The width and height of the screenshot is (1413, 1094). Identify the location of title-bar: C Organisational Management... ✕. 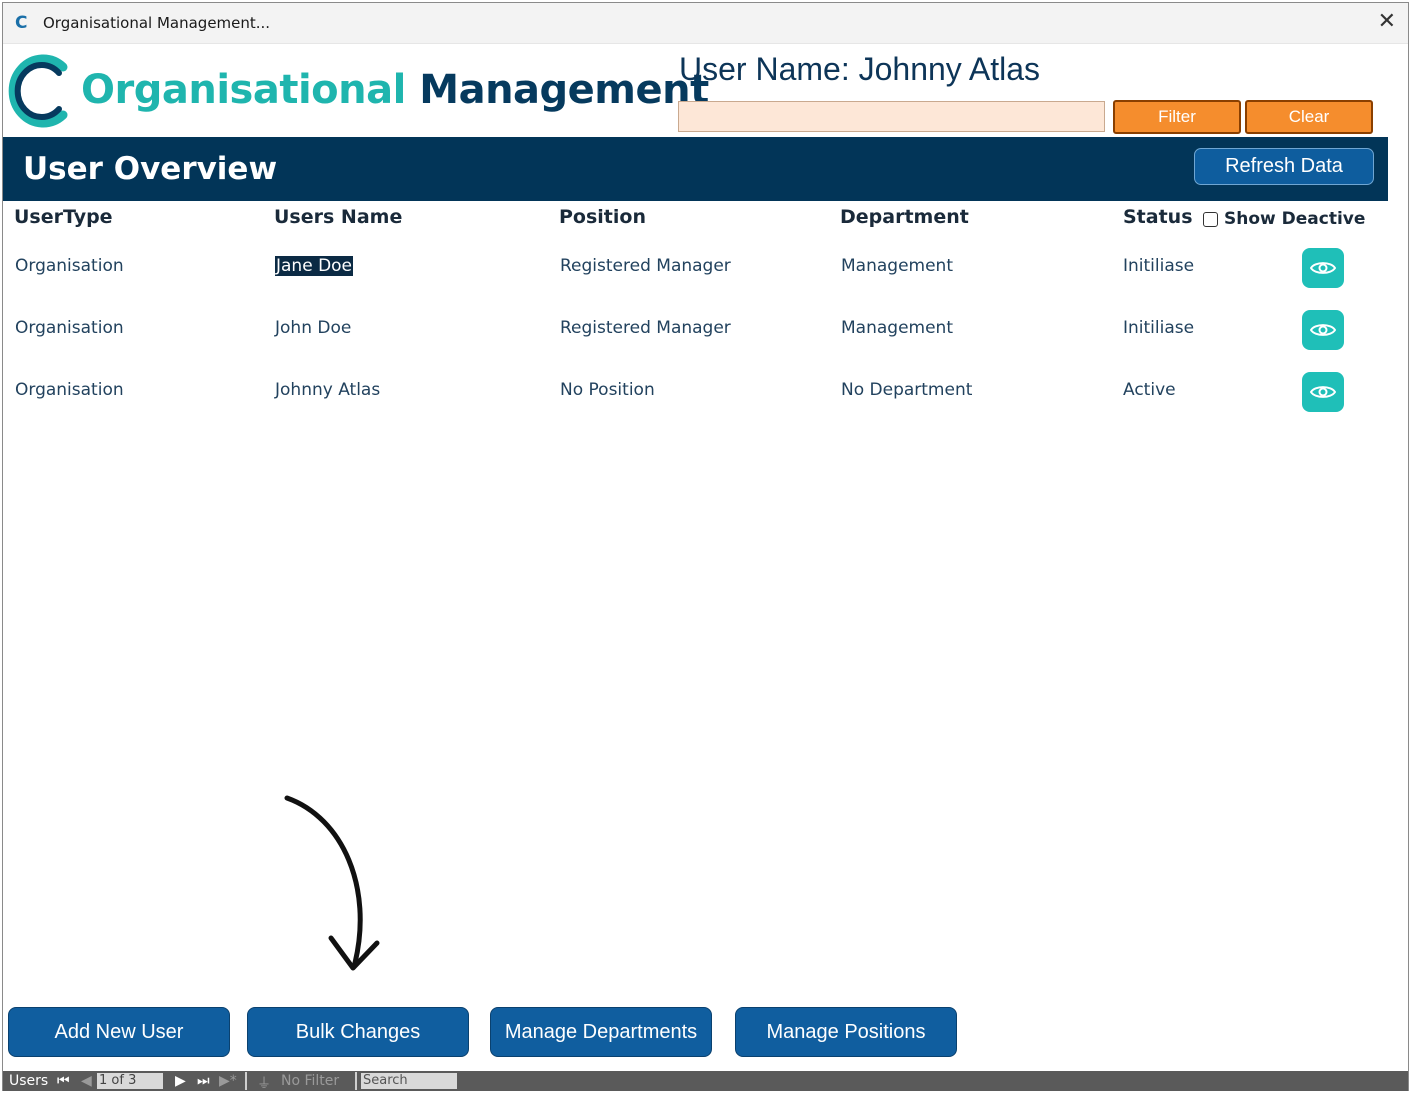
(705, 23).